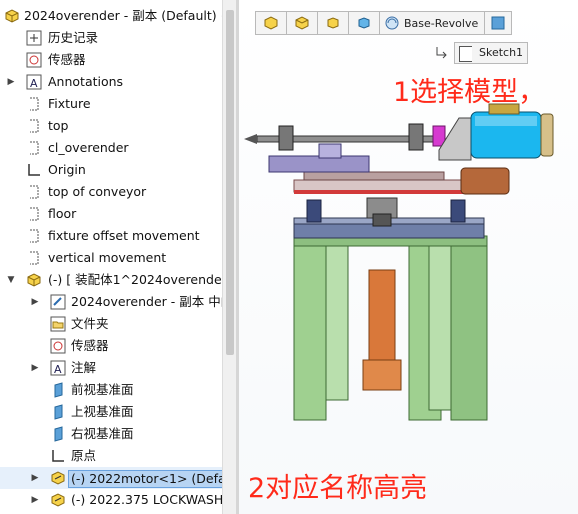 Image resolution: width=578 pixels, height=514 pixels. What do you see at coordinates (124, 235) in the screenshot?
I see `tree-item-label: fixture offset movement` at bounding box center [124, 235].